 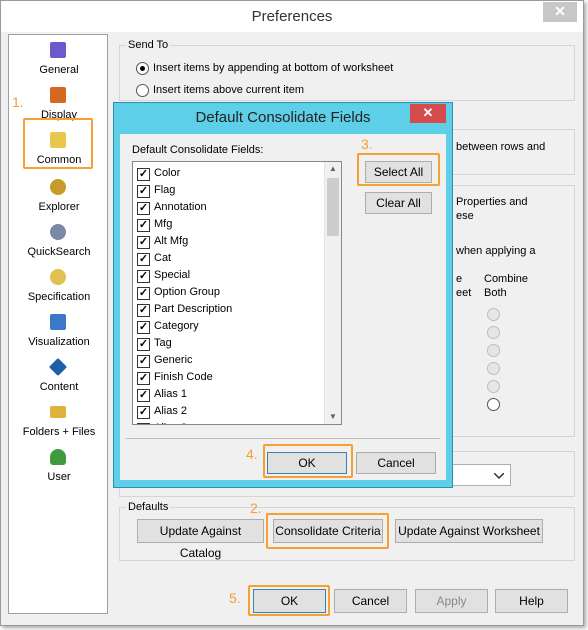 I want to click on list-item: ✓ Part Description, so click(x=232, y=310).